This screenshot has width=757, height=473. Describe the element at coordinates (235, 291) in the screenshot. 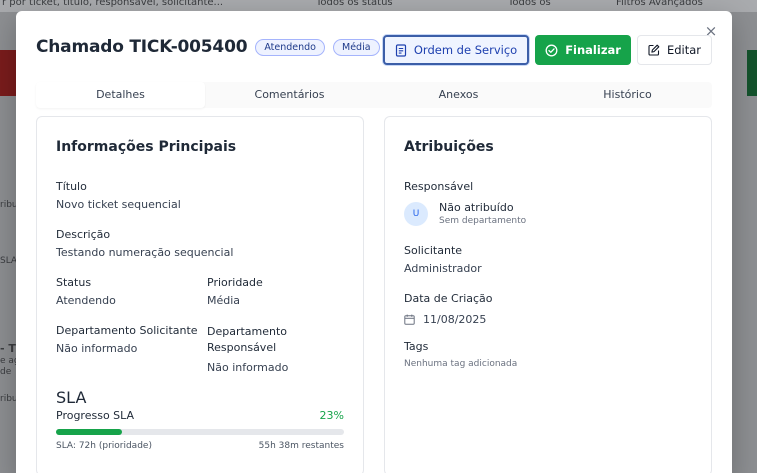

I see `prioridade-field: Prioridade Média` at that location.